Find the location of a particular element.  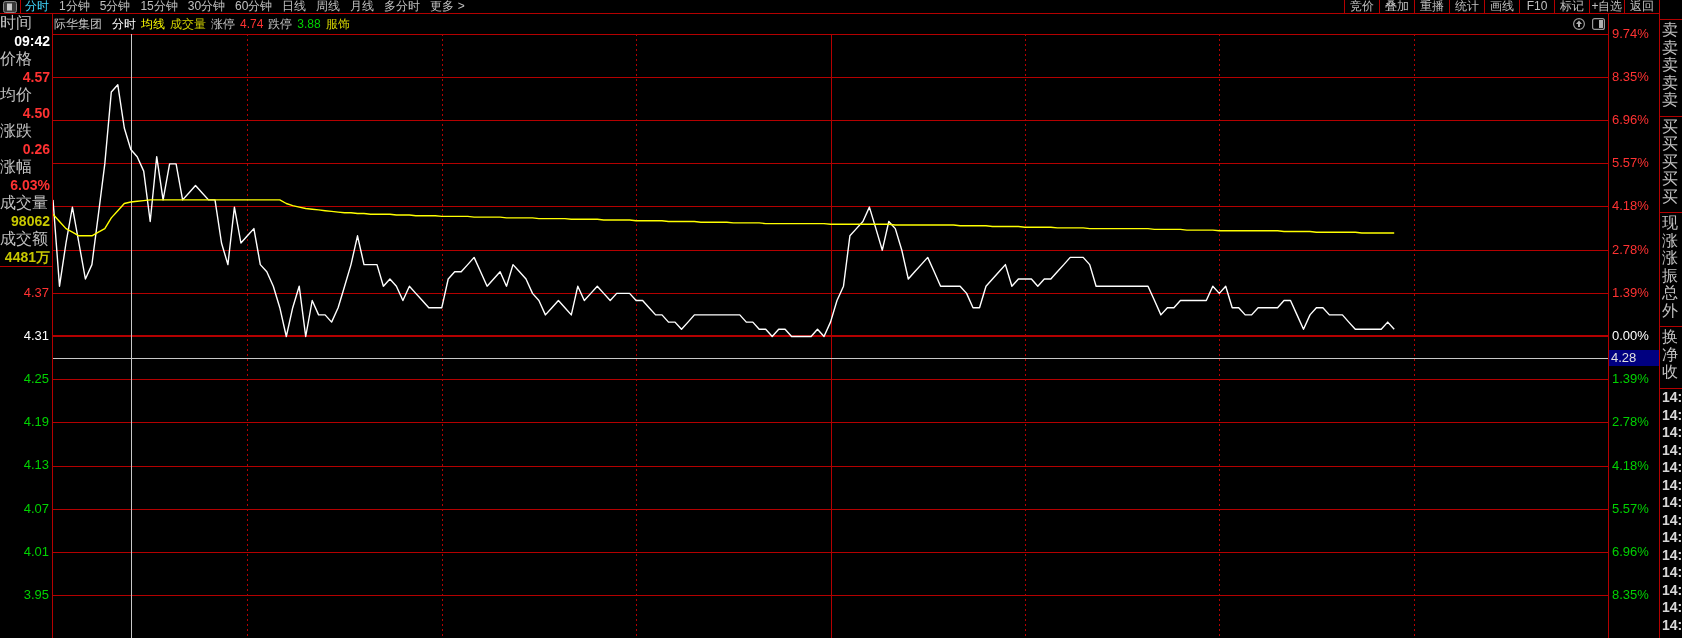

toolbar-button: 画线 is located at coordinates (1501, 6).